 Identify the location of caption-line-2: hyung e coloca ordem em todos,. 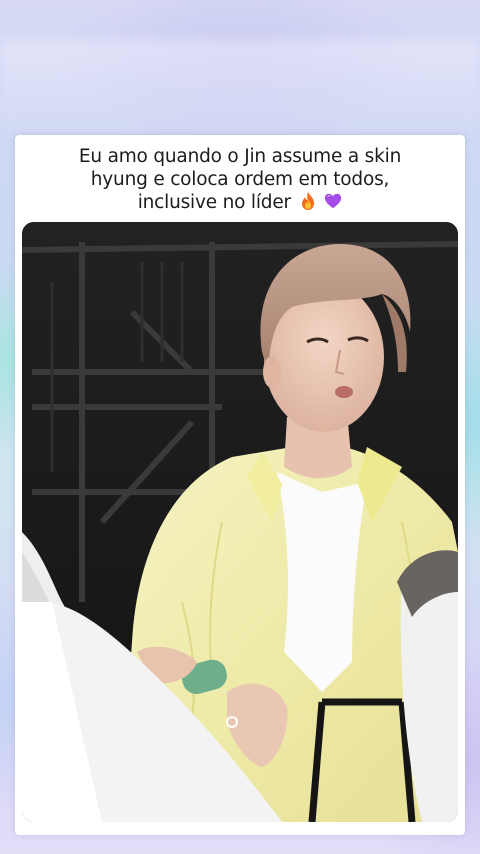
(240, 179).